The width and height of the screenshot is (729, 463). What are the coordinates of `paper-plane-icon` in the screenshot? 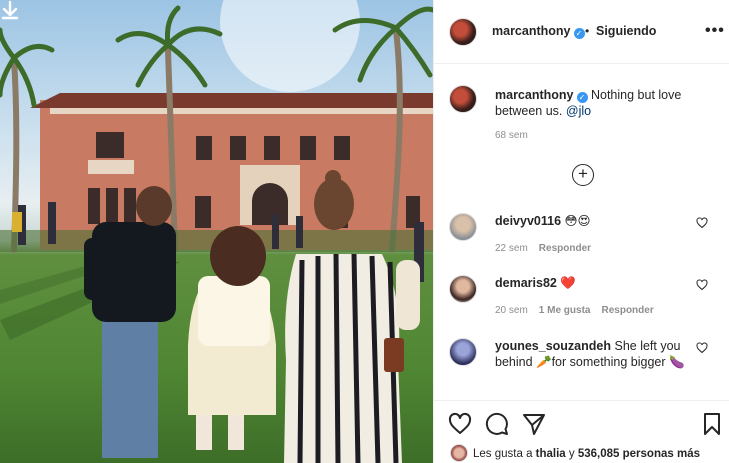 It's located at (534, 424).